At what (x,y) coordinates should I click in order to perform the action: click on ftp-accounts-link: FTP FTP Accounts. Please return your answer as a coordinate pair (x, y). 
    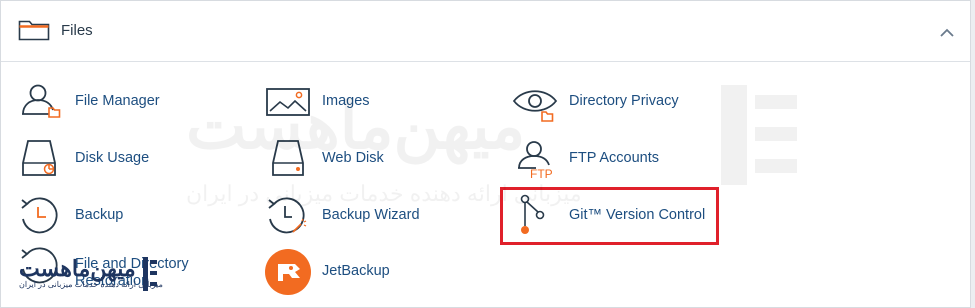
    Looking at the image, I should click on (627, 159).